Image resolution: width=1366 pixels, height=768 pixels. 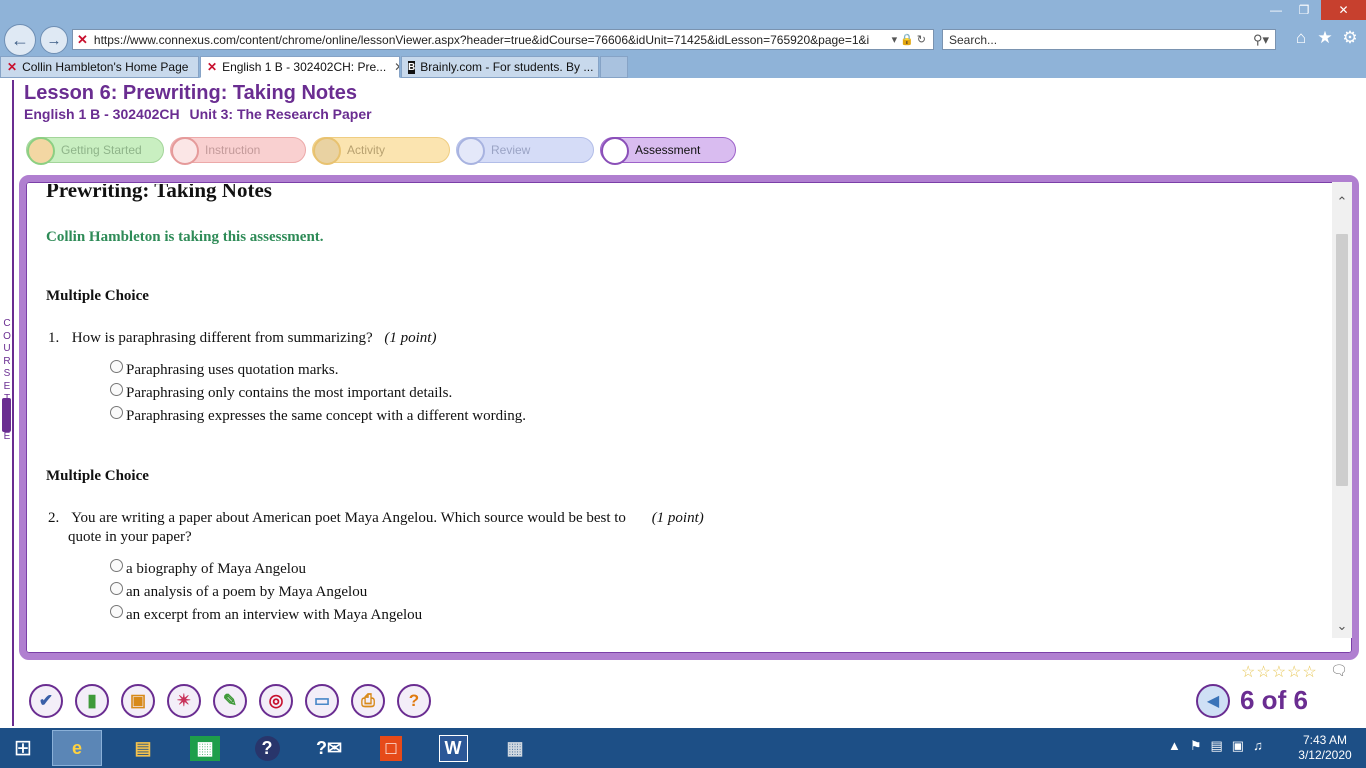 What do you see at coordinates (391, 748) in the screenshot?
I see `office-icon: □` at bounding box center [391, 748].